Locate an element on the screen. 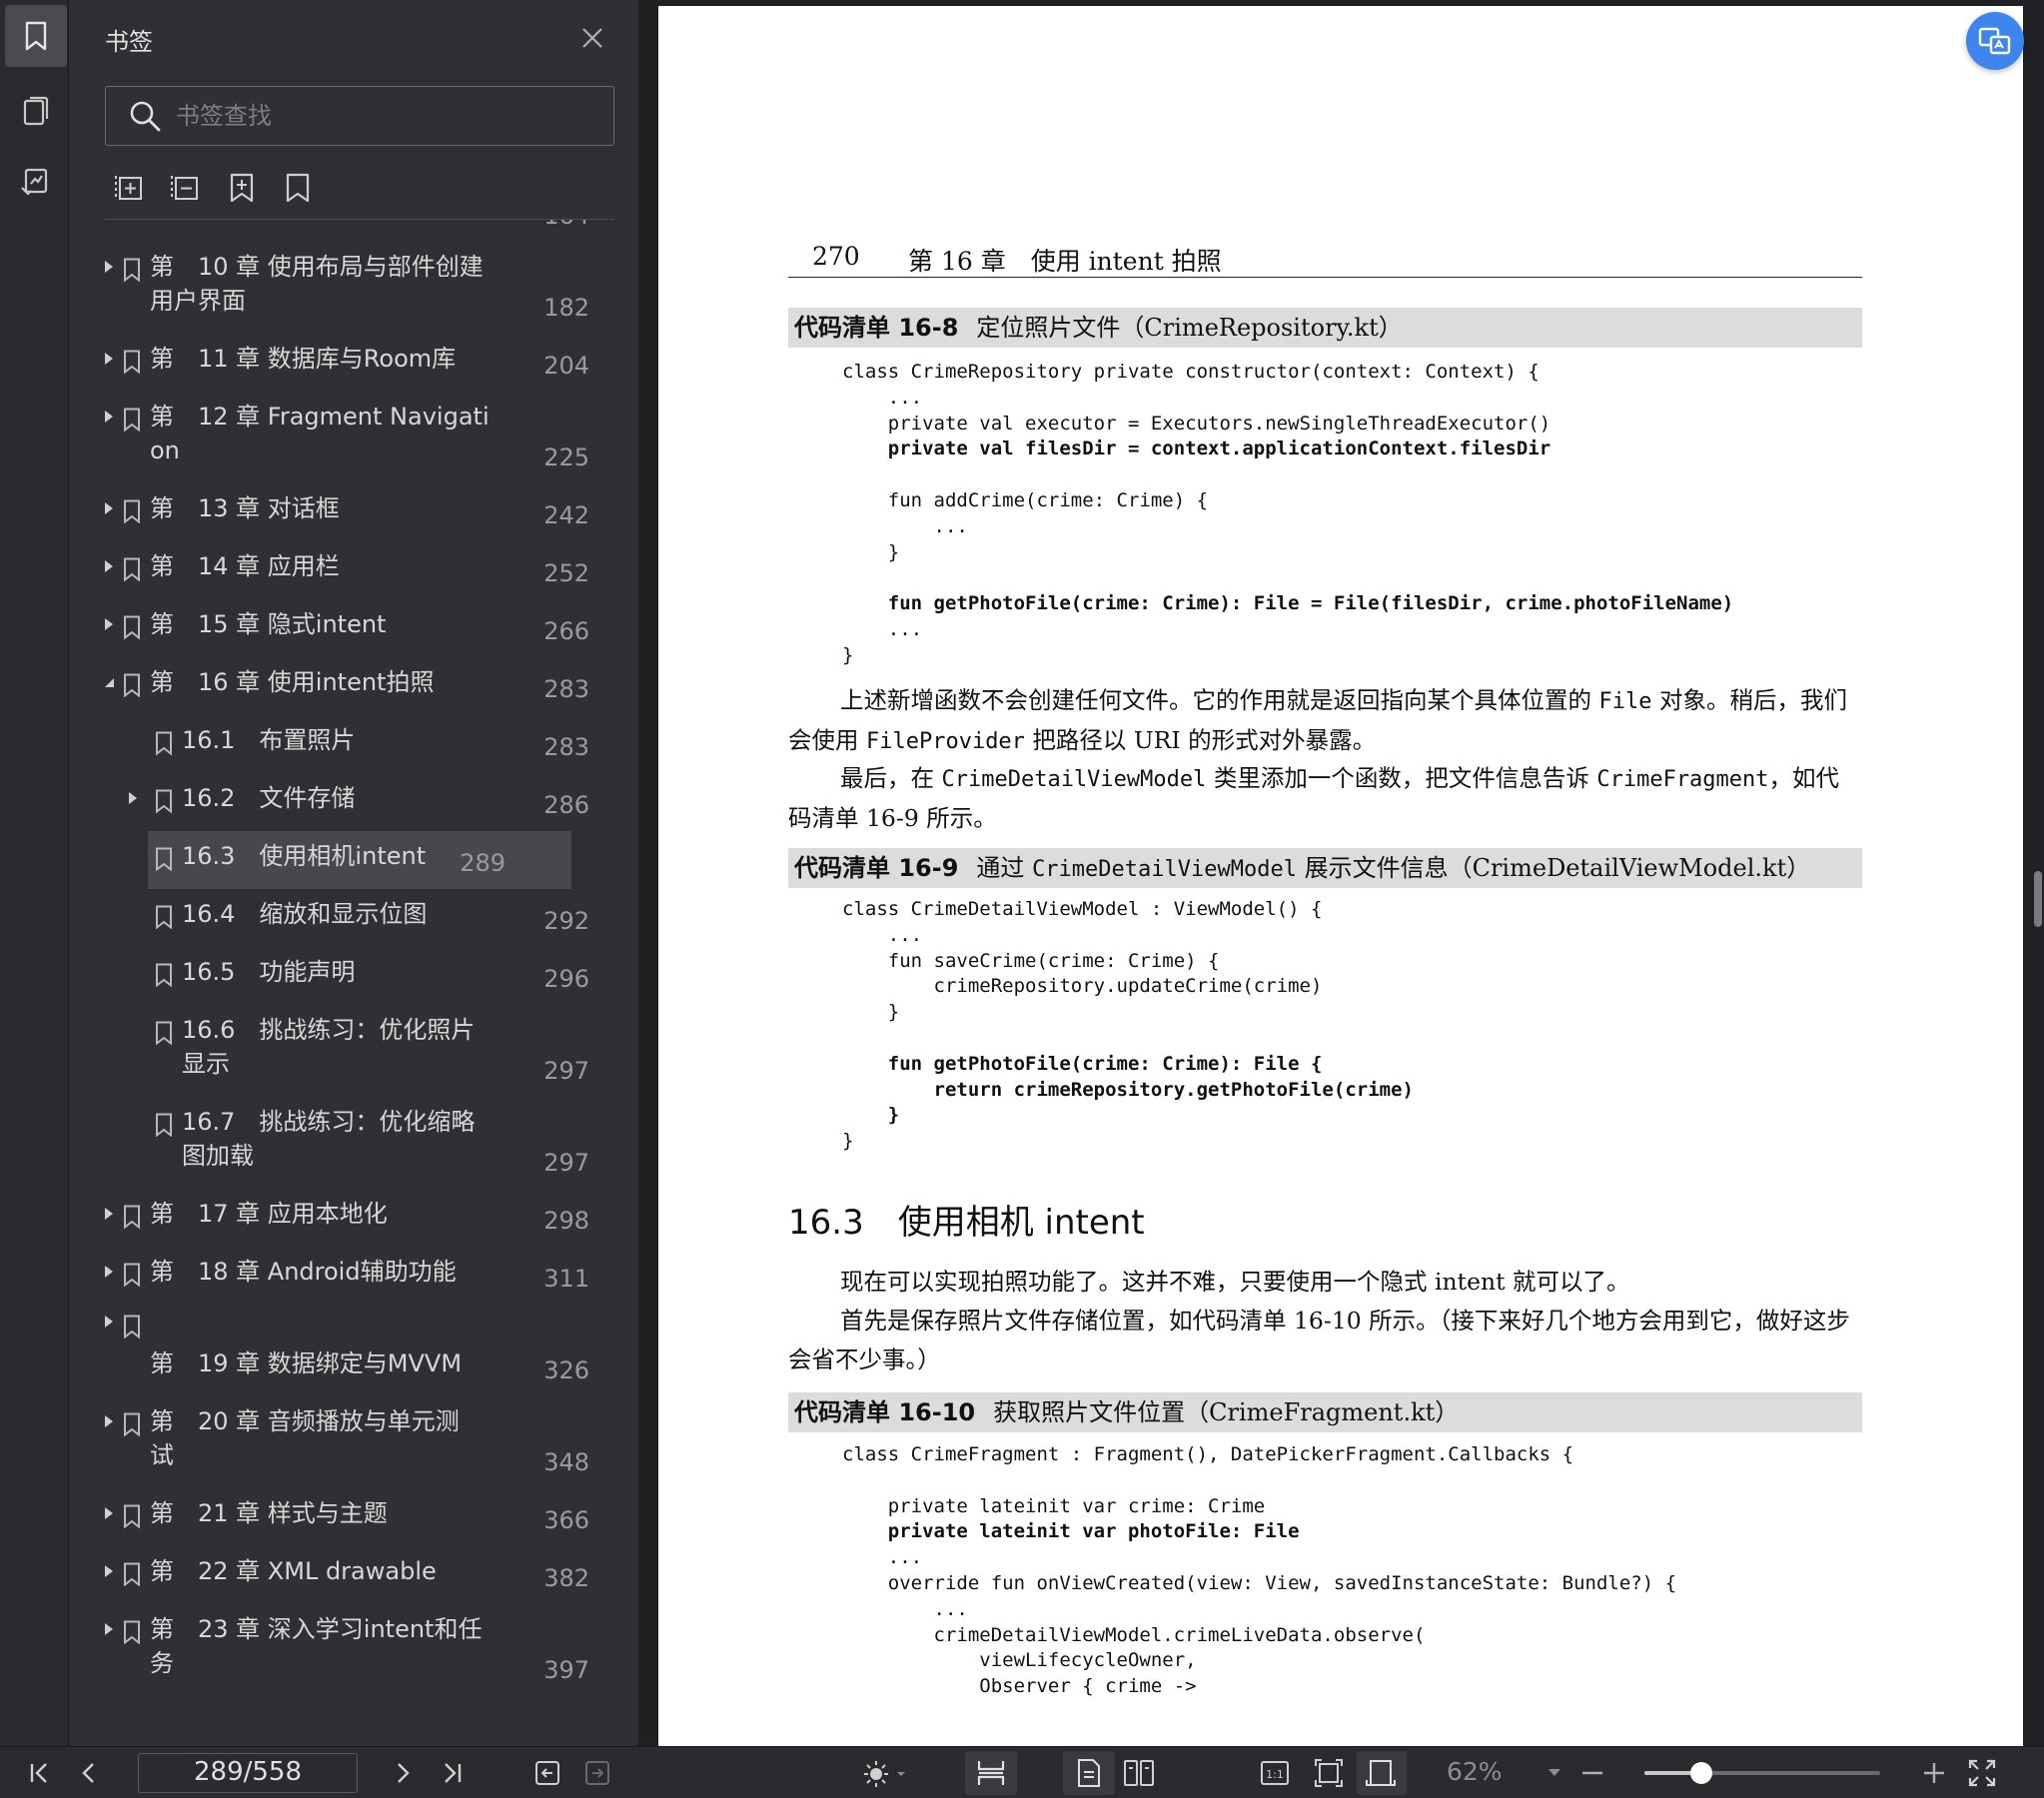 The height and width of the screenshot is (1798, 2044). bookmark-item: 16.6 挑战练习：优化照片 显示 297 is located at coordinates (353, 1051).